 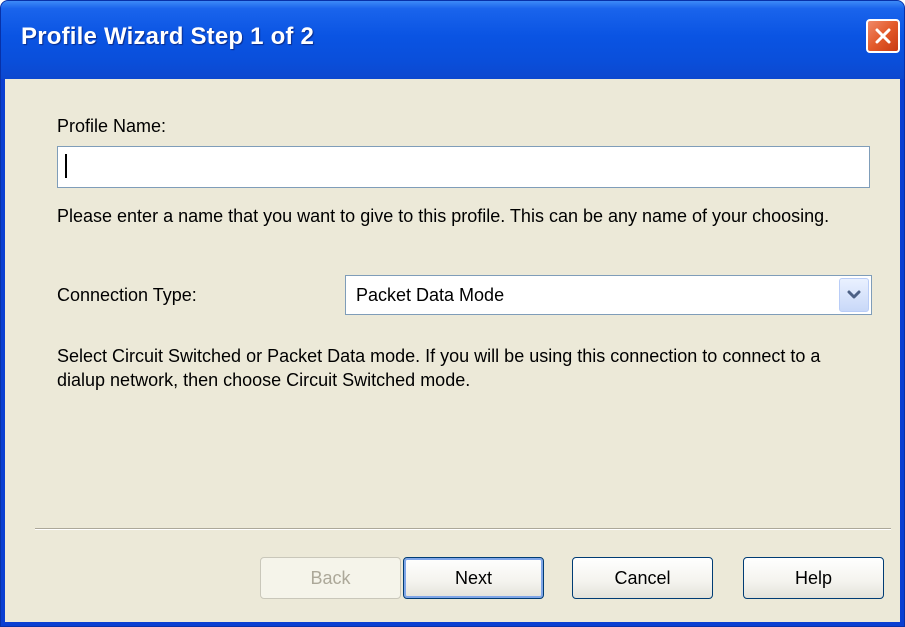 What do you see at coordinates (112, 126) in the screenshot?
I see `profile-name-label: Profile Name:` at bounding box center [112, 126].